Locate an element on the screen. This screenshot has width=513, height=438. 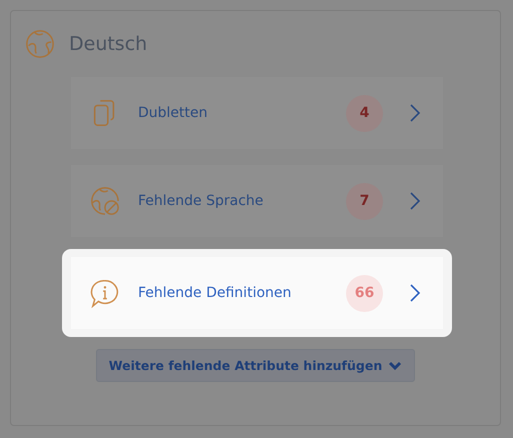
list-item: Dubletten 4 is located at coordinates (257, 113).